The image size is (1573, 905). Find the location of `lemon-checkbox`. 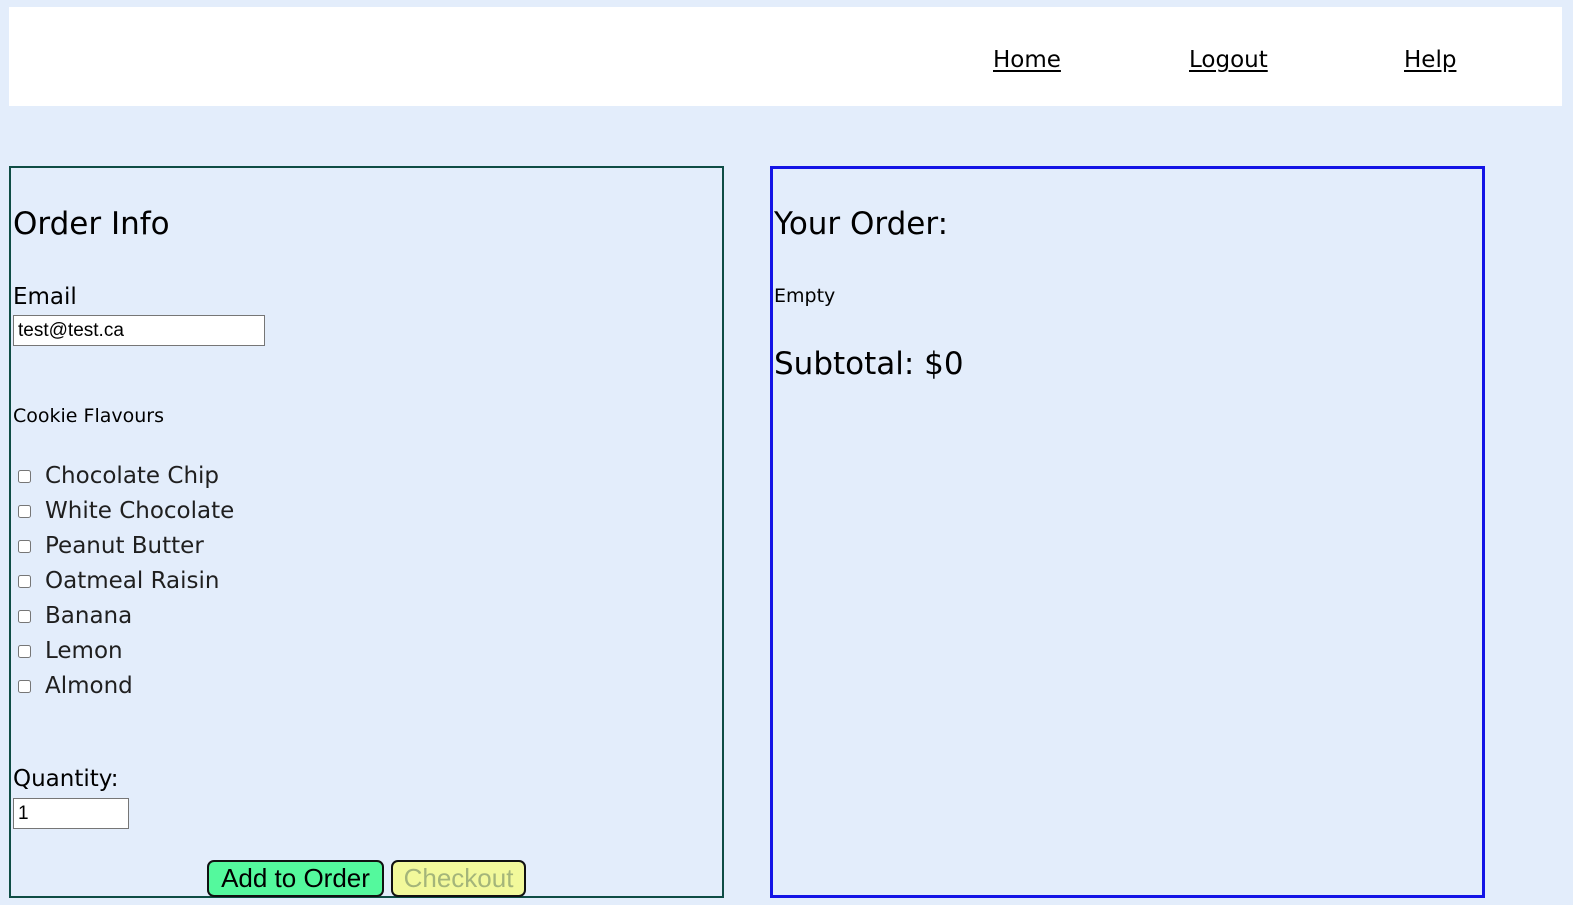

lemon-checkbox is located at coordinates (24, 651).